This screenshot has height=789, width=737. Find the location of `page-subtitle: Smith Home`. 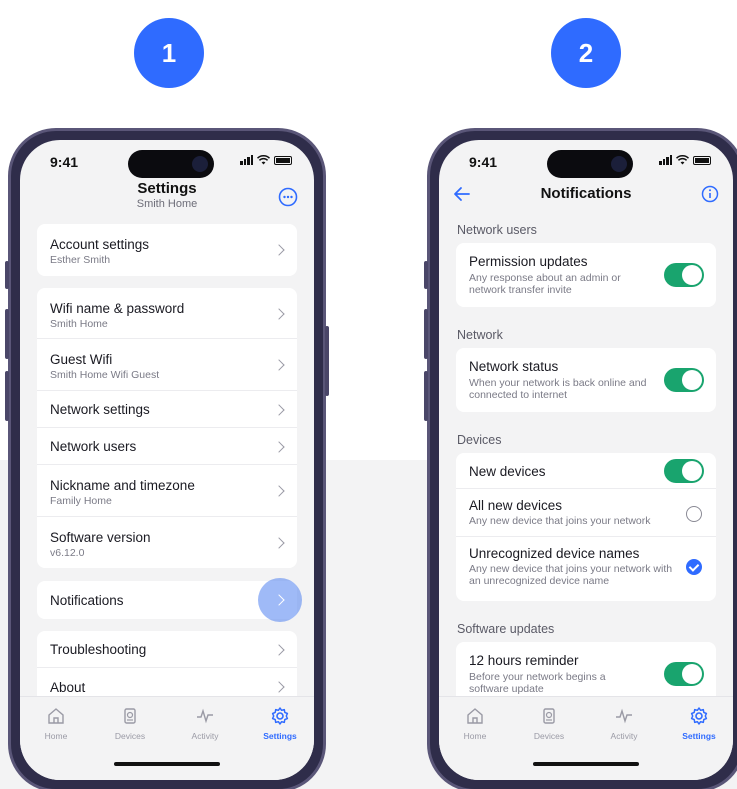

page-subtitle: Smith Home is located at coordinates (167, 204).